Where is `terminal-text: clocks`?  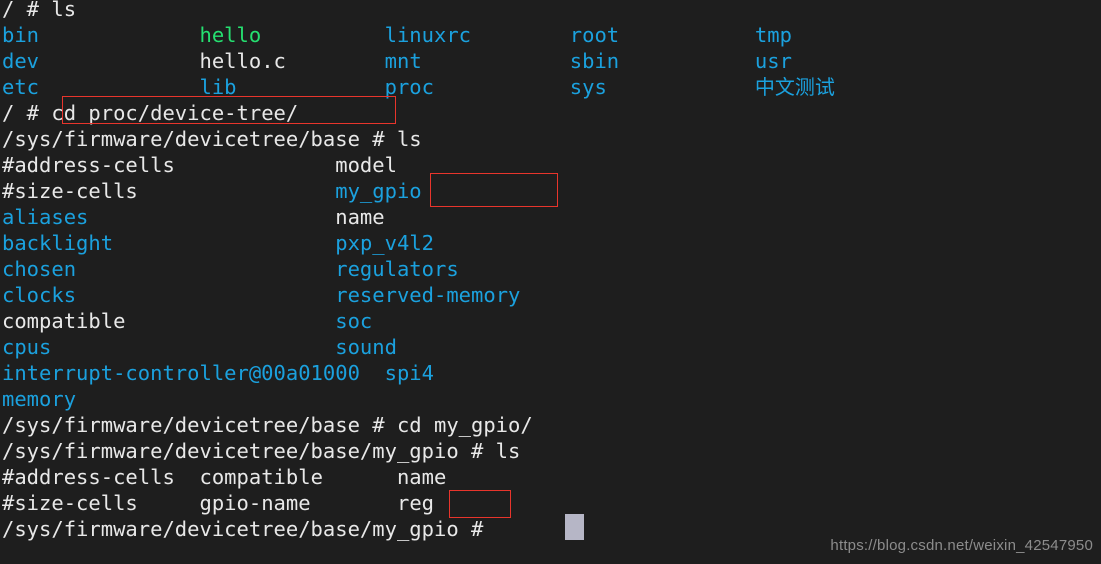
terminal-text: clocks is located at coordinates (39, 295).